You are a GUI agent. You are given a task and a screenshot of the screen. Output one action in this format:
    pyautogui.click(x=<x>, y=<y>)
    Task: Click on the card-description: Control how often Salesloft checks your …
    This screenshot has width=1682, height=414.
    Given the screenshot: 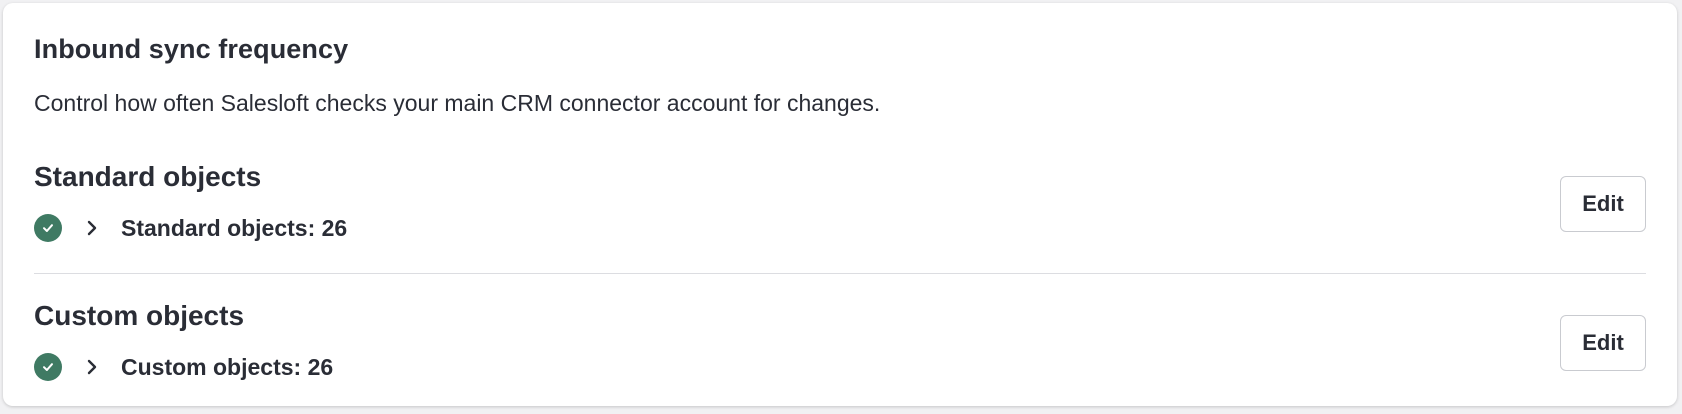 What is the action you would take?
    pyautogui.click(x=457, y=103)
    